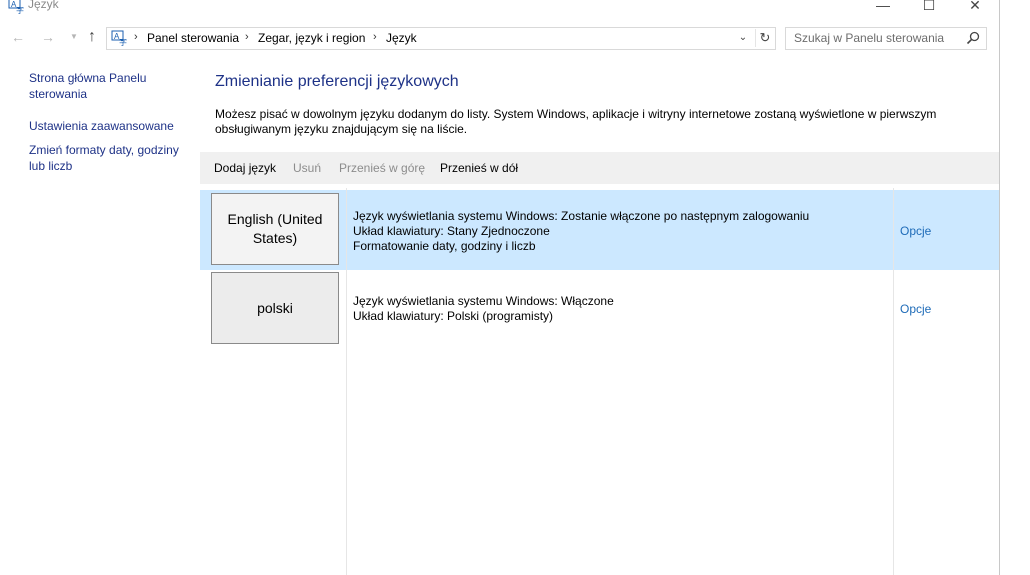  Describe the element at coordinates (869, 38) in the screenshot. I see `search-placeholder: Szukaj w Panelu sterowania` at that location.